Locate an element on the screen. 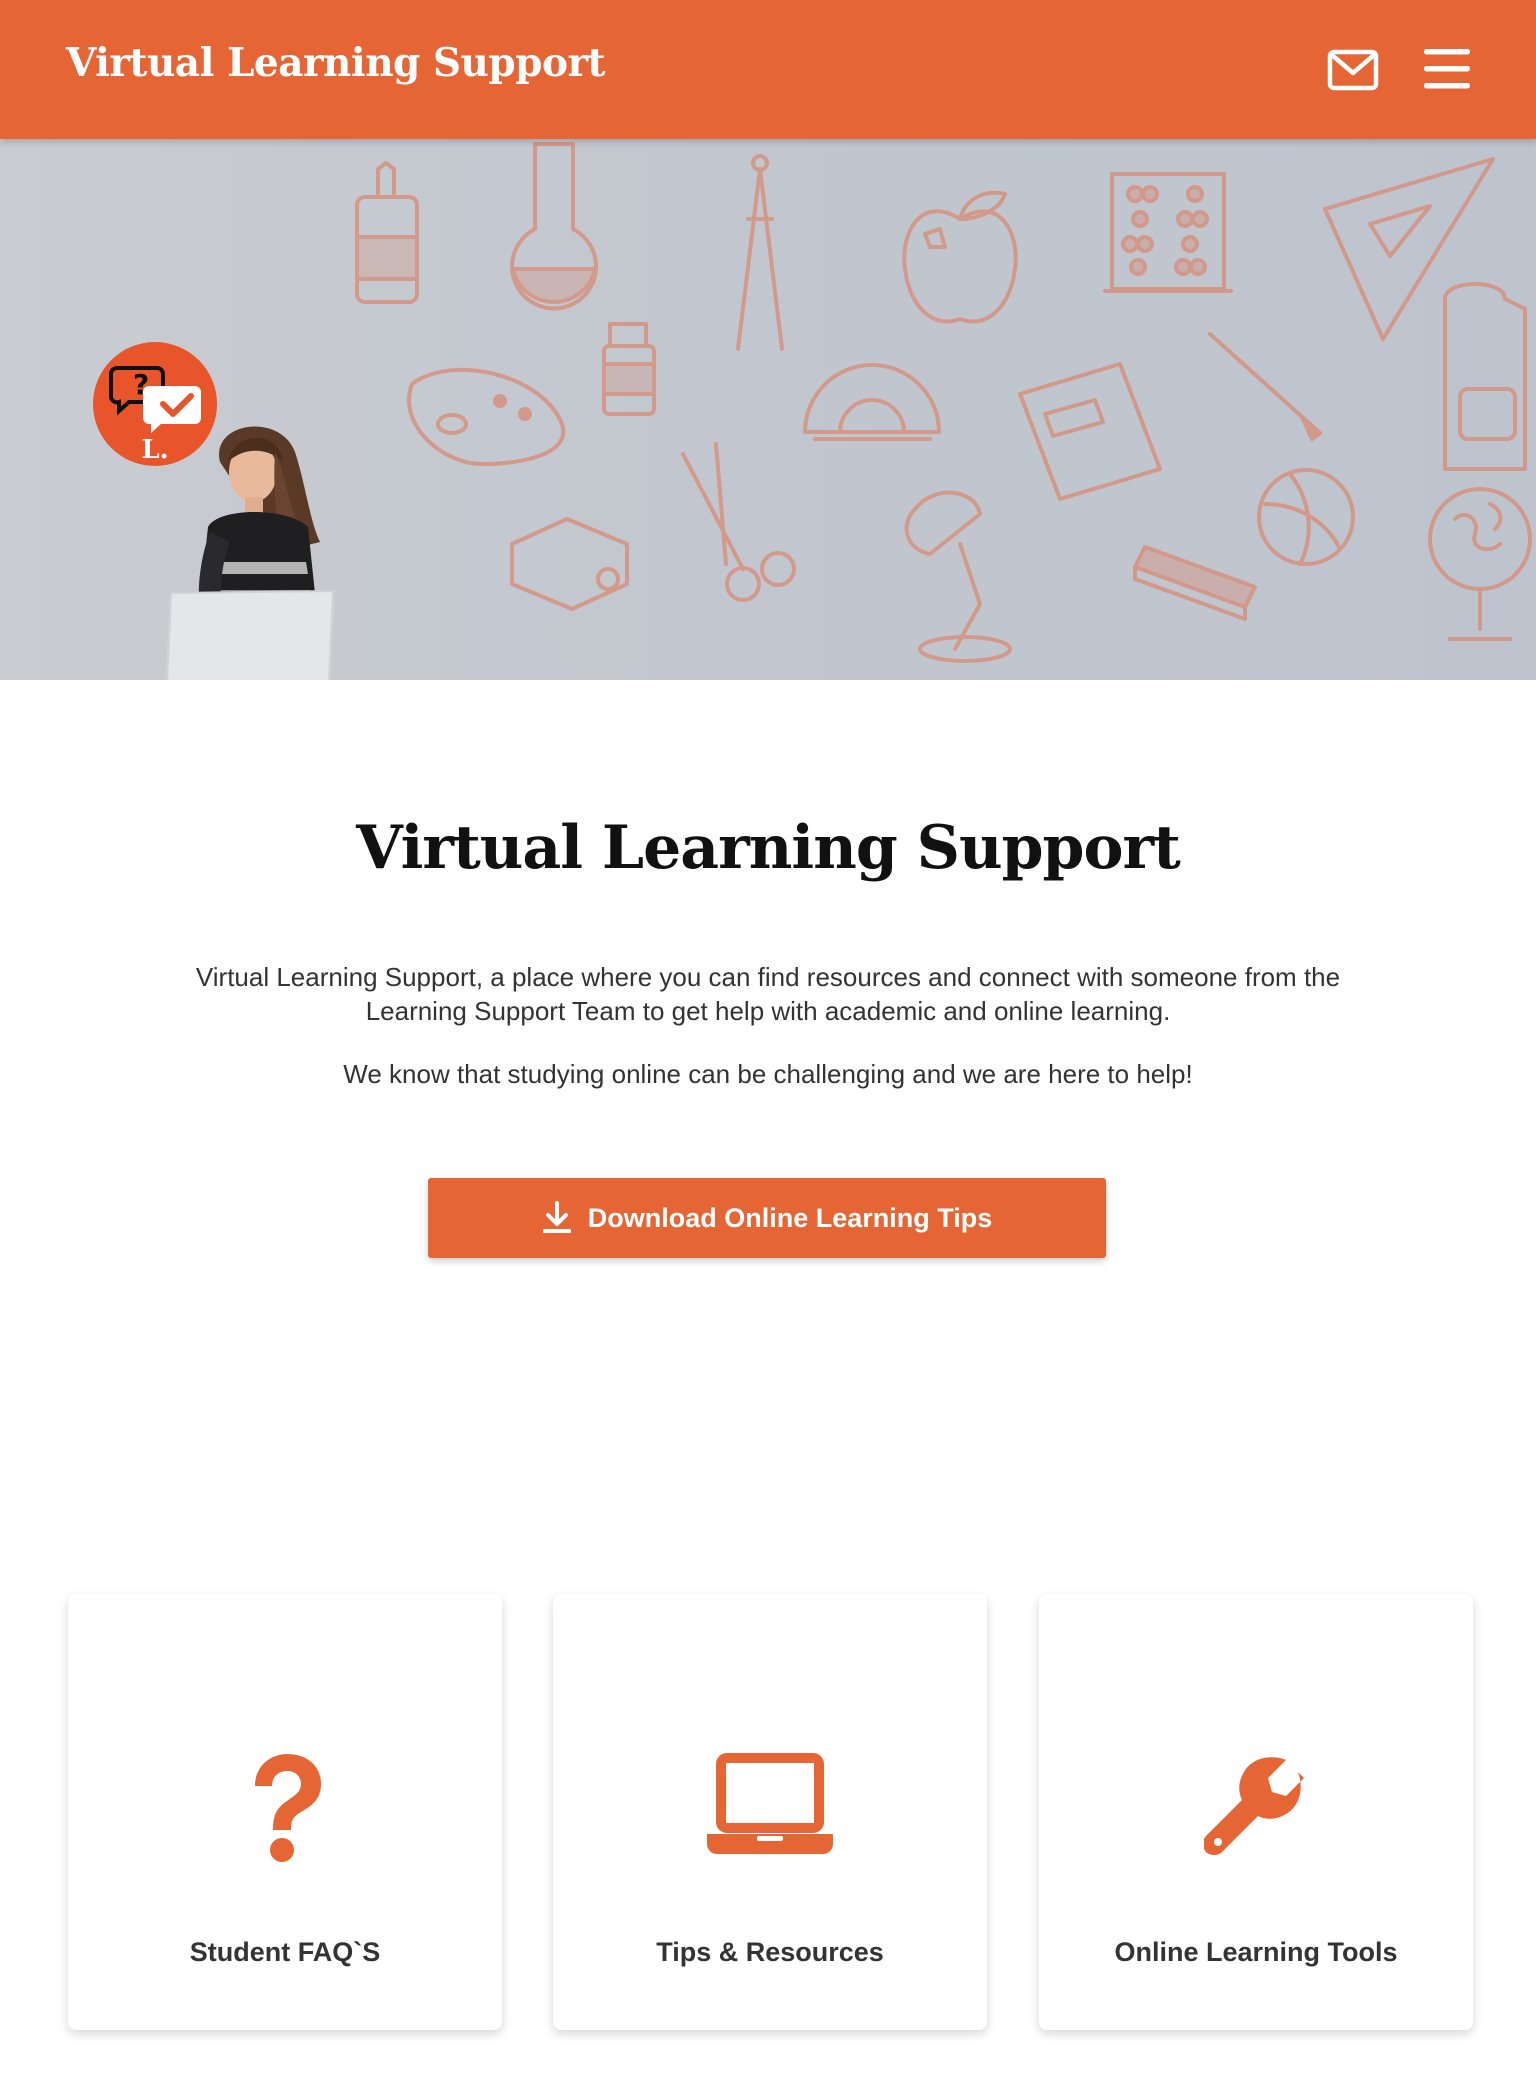 The width and height of the screenshot is (1536, 2078). download-button-label: Download Online Learning Tips is located at coordinates (790, 1217).